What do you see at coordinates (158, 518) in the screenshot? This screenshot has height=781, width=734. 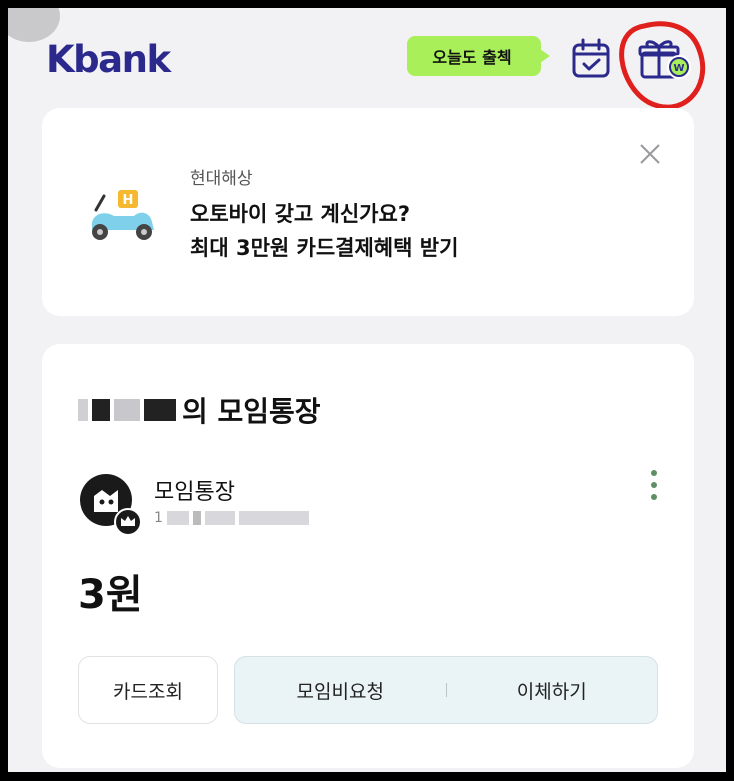 I see `account-number-prefix: 1` at bounding box center [158, 518].